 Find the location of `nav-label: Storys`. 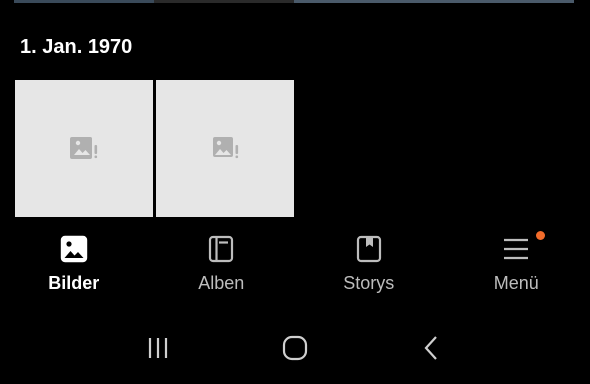

nav-label: Storys is located at coordinates (369, 283).